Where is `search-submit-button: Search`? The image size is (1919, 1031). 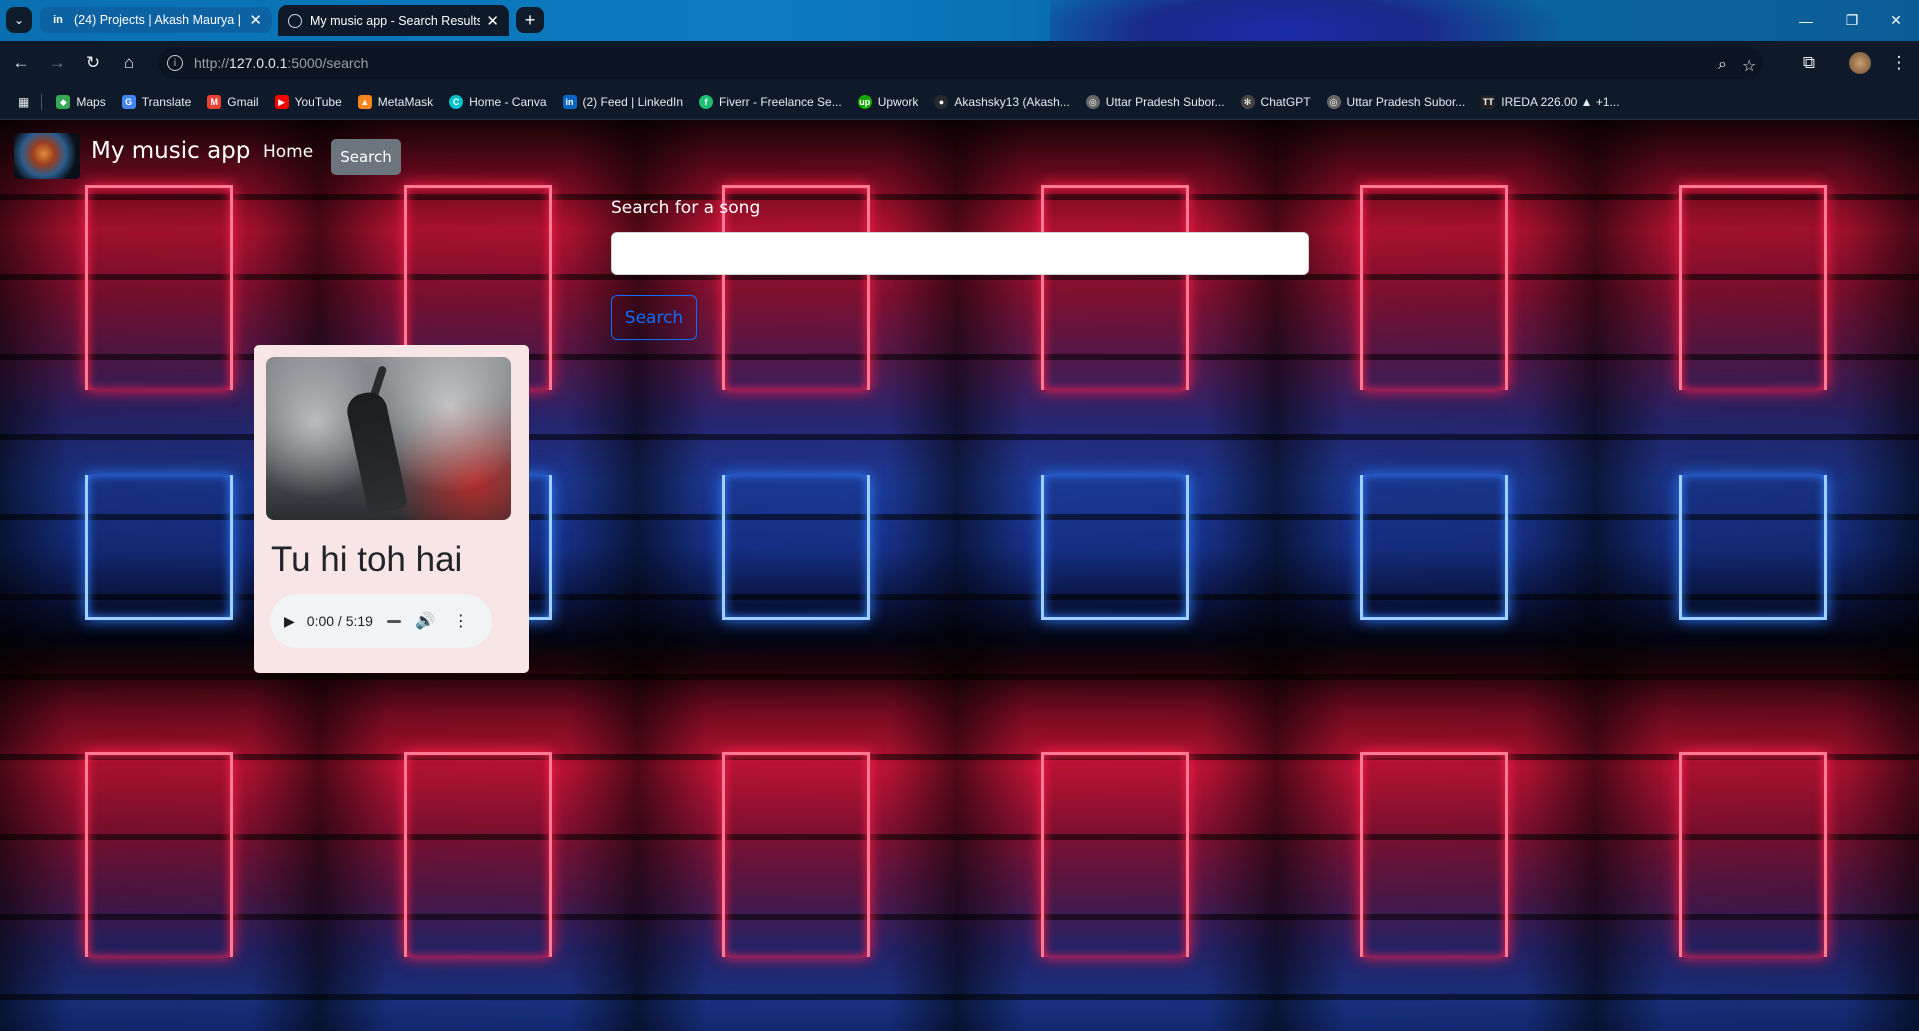
search-submit-button: Search is located at coordinates (654, 317).